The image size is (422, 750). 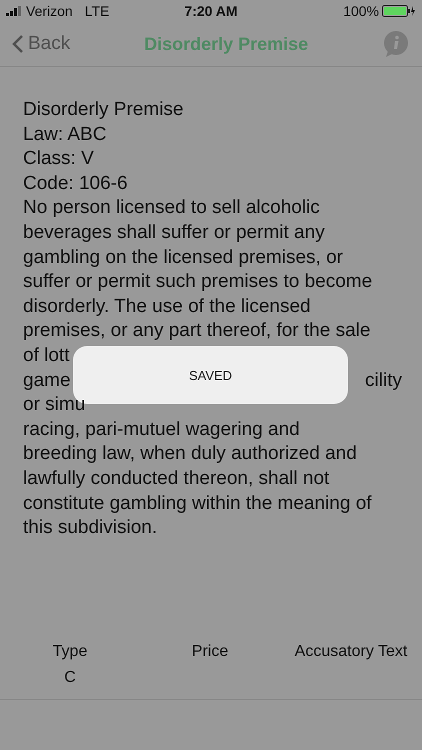 I want to click on body-text: disorderly. The use of the licensed, so click(x=167, y=306).